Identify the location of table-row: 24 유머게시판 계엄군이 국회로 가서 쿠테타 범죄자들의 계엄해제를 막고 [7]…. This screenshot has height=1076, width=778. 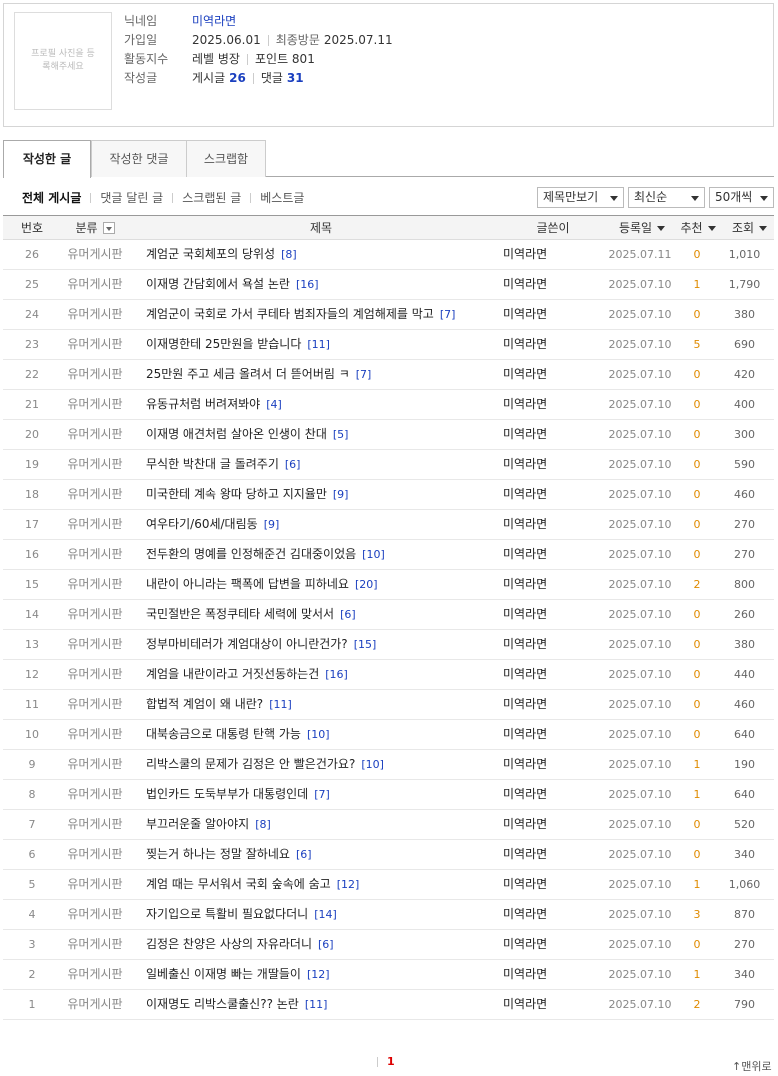
(388, 315).